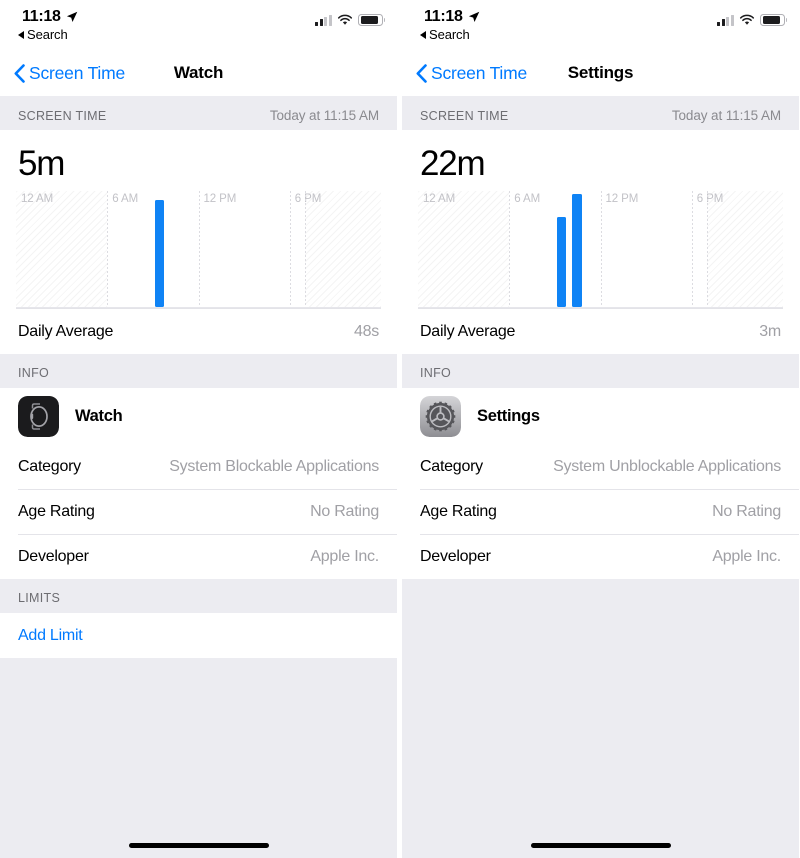 Image resolution: width=800 pixels, height=858 pixels. I want to click on info-row-value: System Blockable Applications, so click(274, 466).